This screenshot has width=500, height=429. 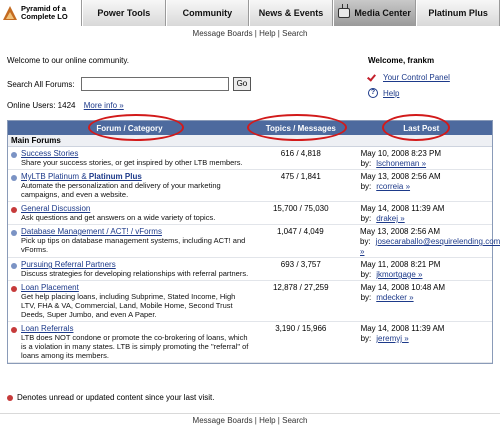 I want to click on tab-community: Community, so click(x=207, y=13).